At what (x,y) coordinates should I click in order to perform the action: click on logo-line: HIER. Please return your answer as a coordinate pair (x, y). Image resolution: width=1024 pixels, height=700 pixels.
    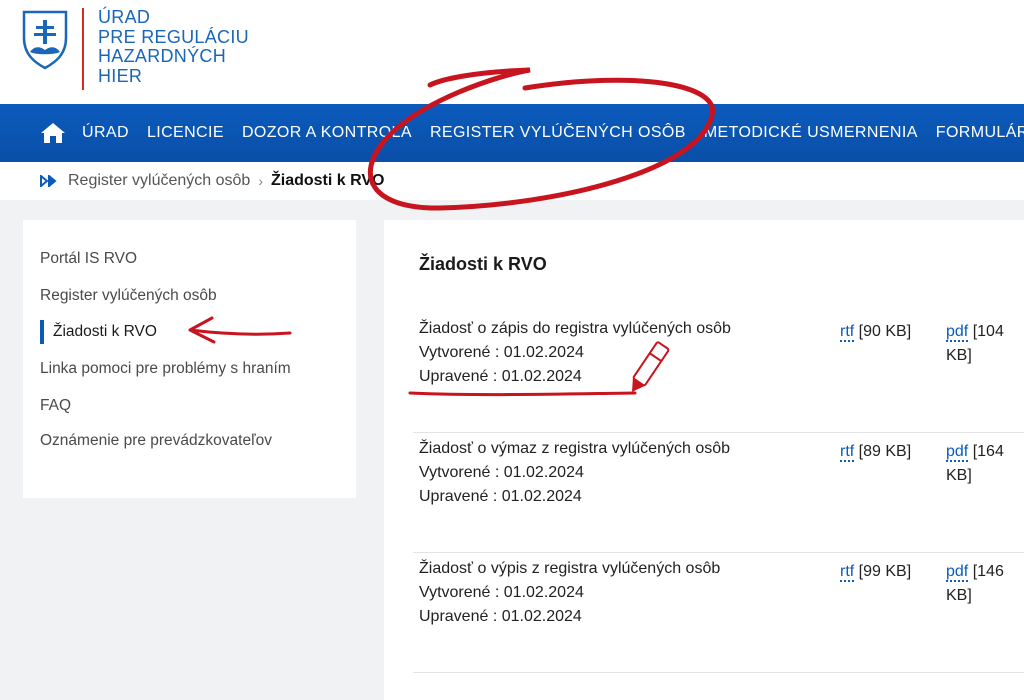
    Looking at the image, I should click on (120, 75).